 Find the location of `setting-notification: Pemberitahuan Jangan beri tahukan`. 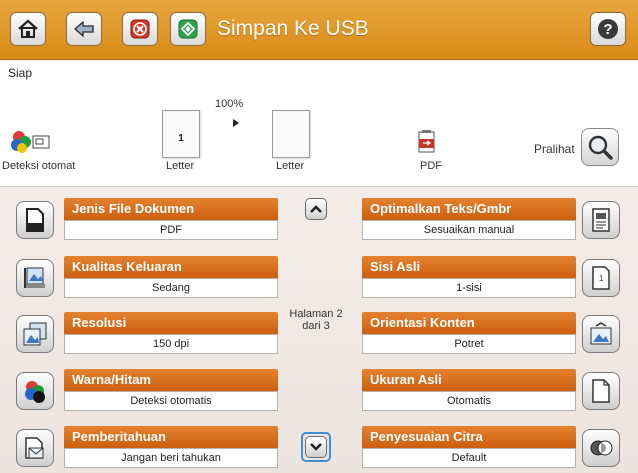

setting-notification: Pemberitahuan Jangan beri tahukan is located at coordinates (147, 448).